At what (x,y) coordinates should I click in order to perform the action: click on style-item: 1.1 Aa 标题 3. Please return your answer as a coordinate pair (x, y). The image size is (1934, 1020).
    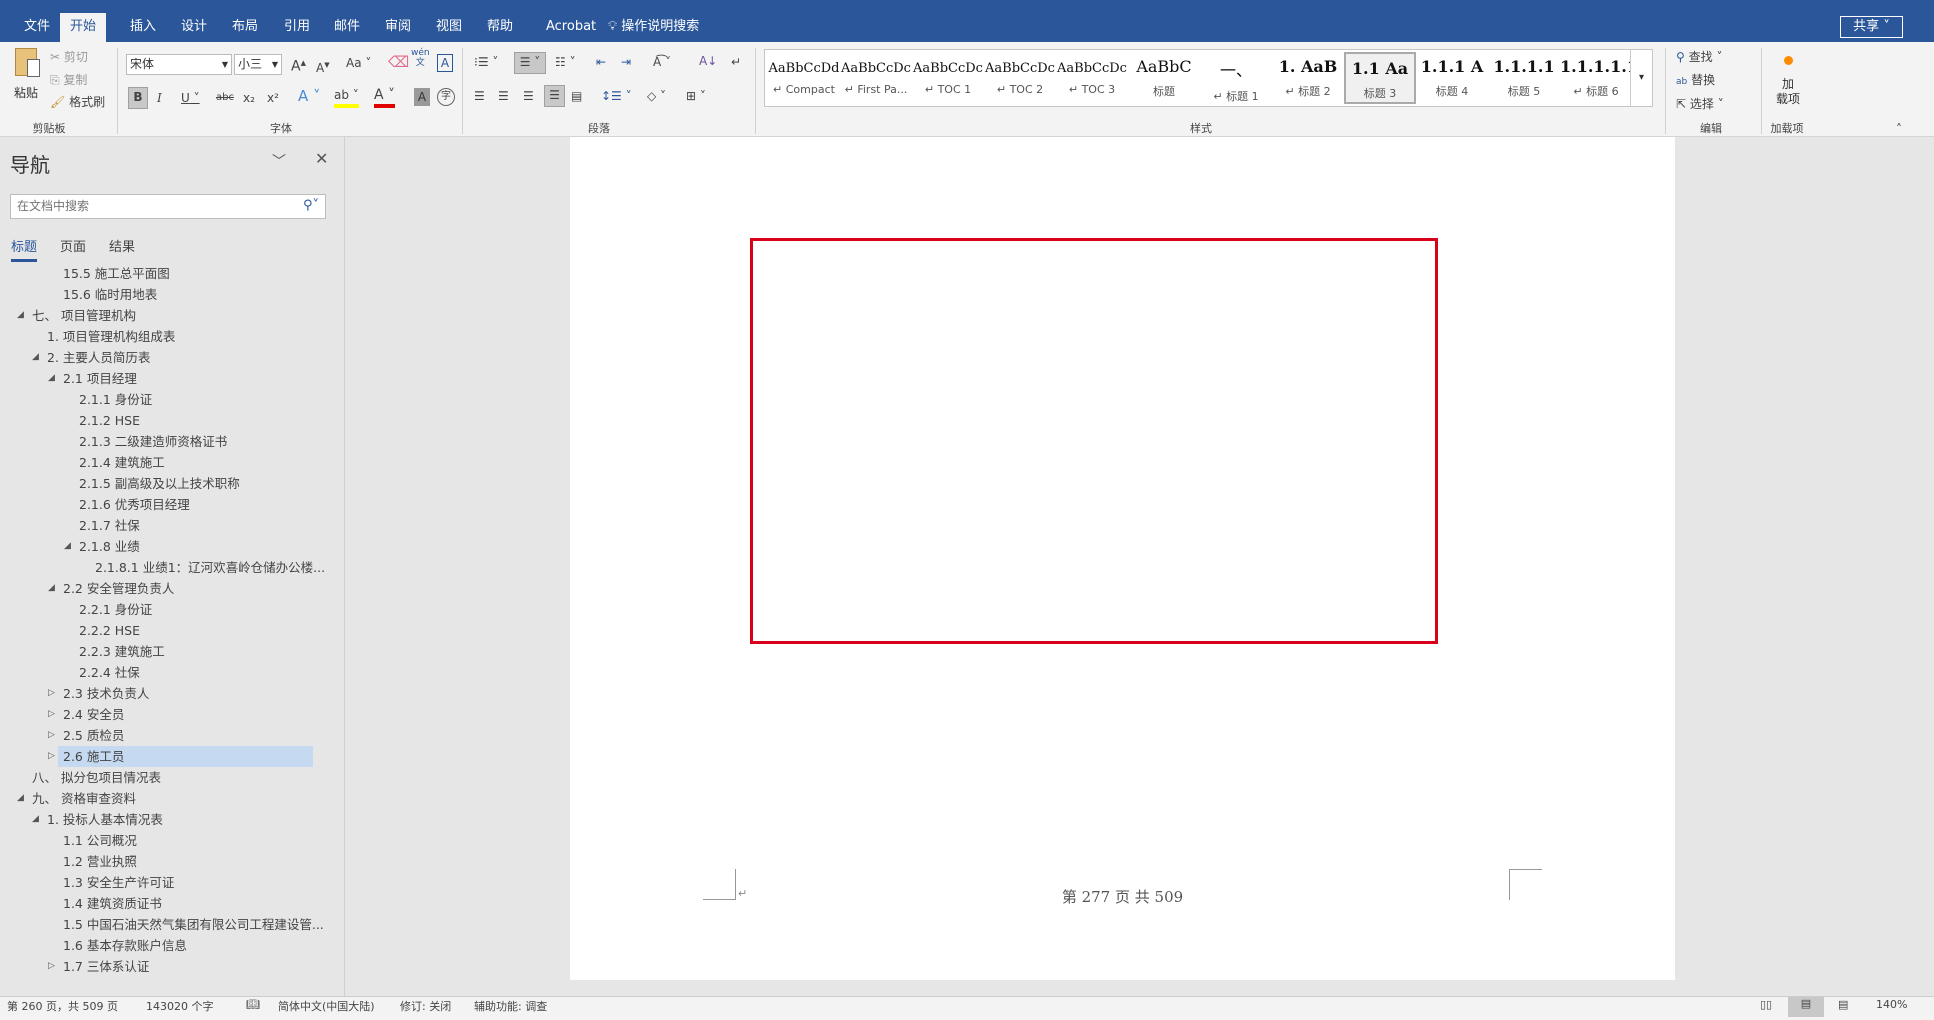
    Looking at the image, I should click on (1380, 78).